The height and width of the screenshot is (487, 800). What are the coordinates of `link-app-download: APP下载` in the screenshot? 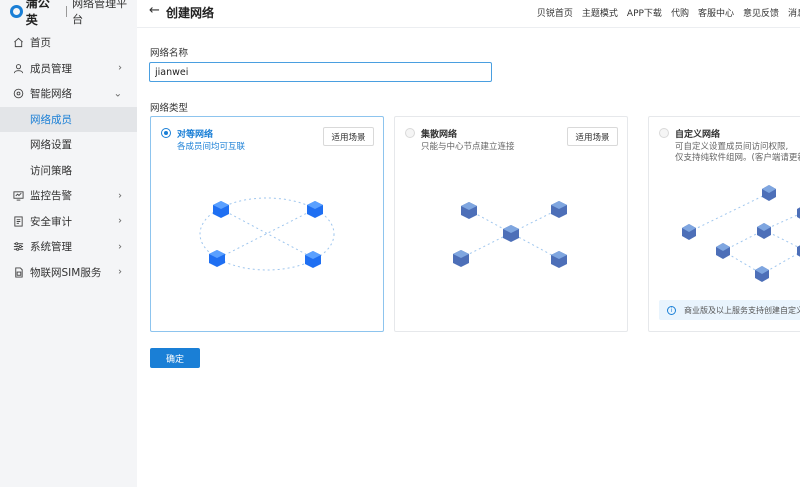 It's located at (644, 12).